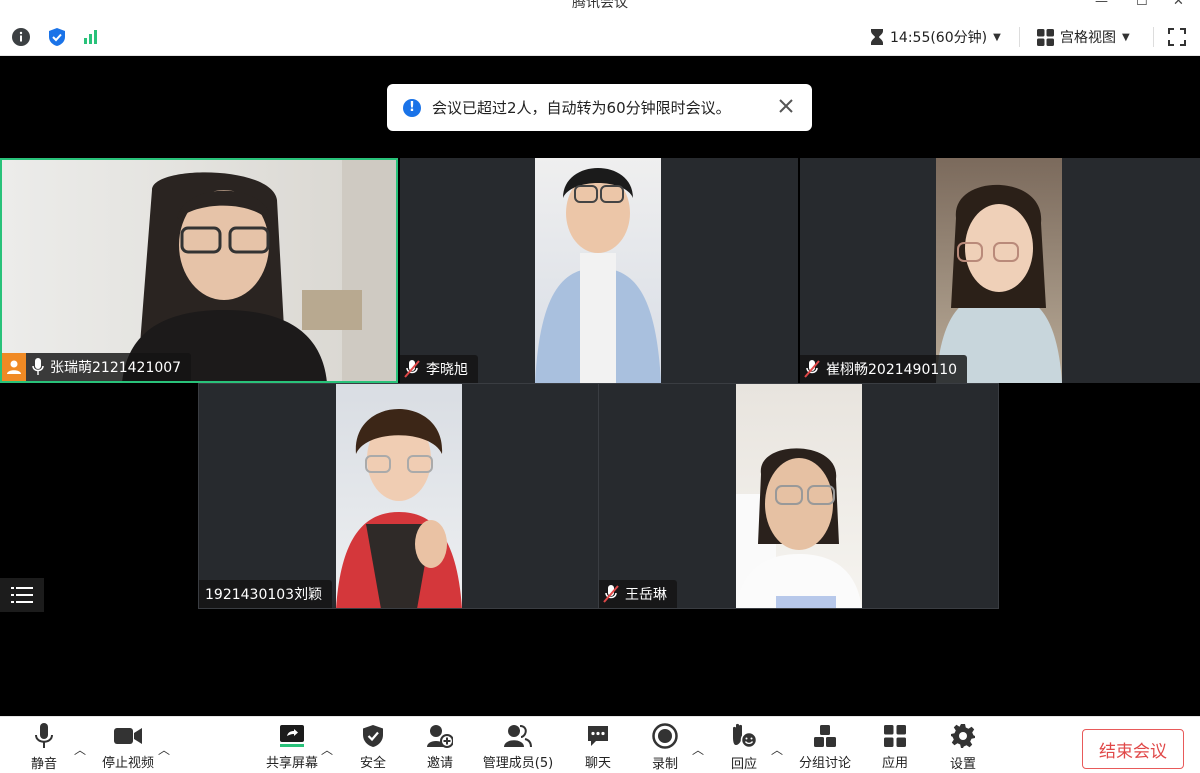  I want to click on video-tile-zhang: 张瑞萌2121421007, so click(199, 270).